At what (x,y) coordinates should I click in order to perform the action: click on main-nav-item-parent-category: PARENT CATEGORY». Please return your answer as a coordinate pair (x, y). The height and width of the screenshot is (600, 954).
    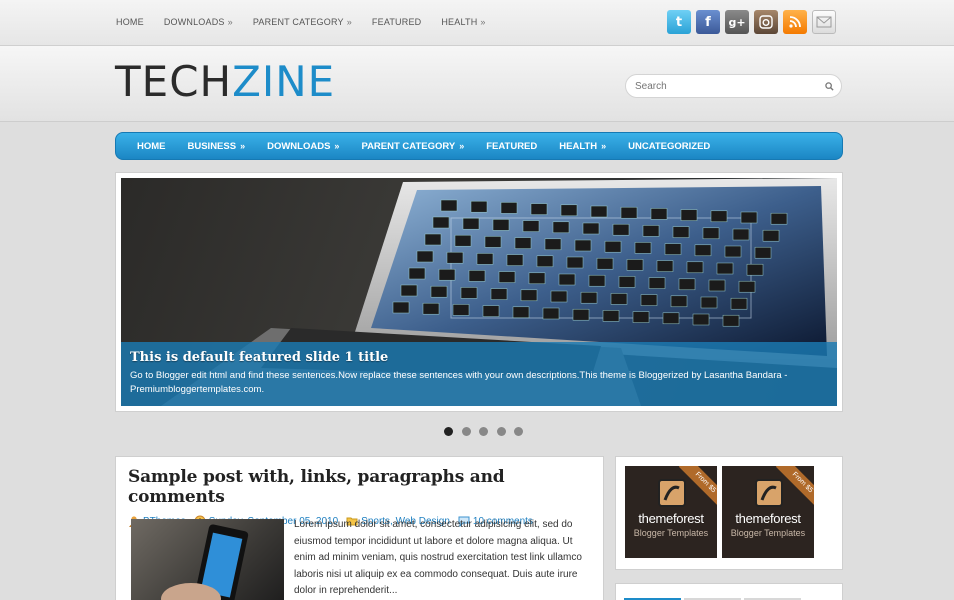
    Looking at the image, I should click on (412, 146).